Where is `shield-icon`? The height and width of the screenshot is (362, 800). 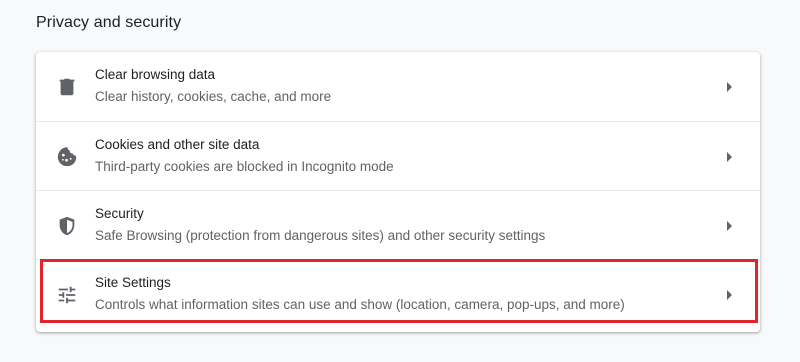
shield-icon is located at coordinates (67, 226).